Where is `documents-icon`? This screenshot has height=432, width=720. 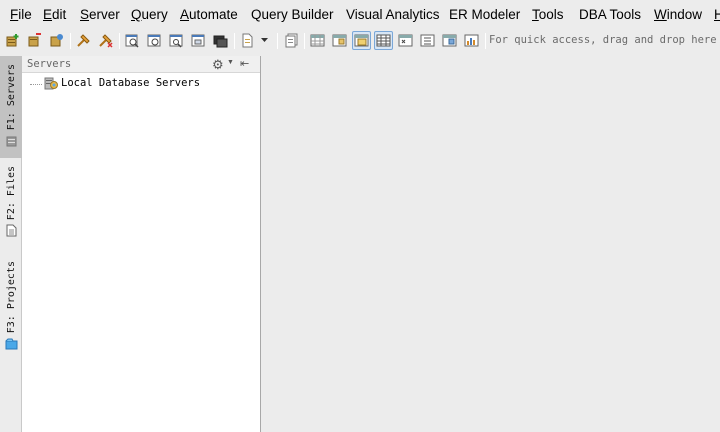 documents-icon is located at coordinates (291, 40).